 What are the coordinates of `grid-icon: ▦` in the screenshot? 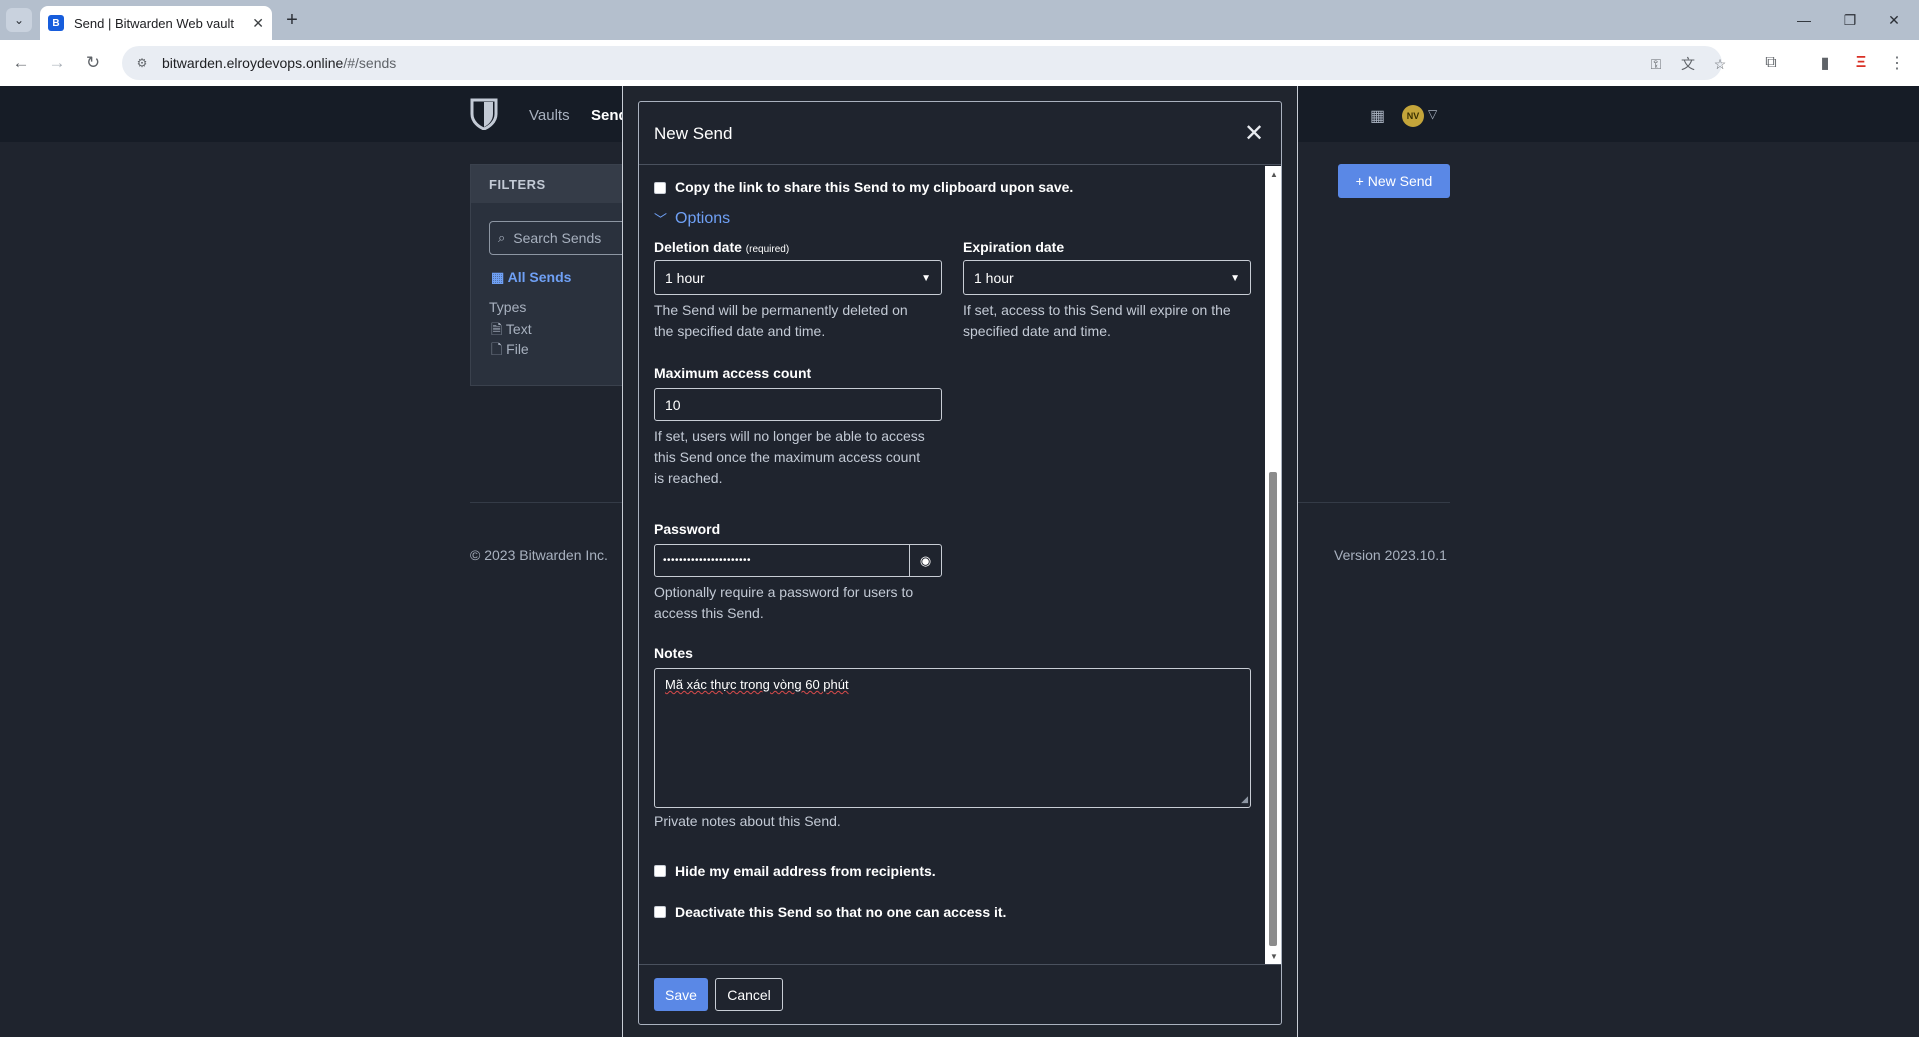 It's located at (499, 277).